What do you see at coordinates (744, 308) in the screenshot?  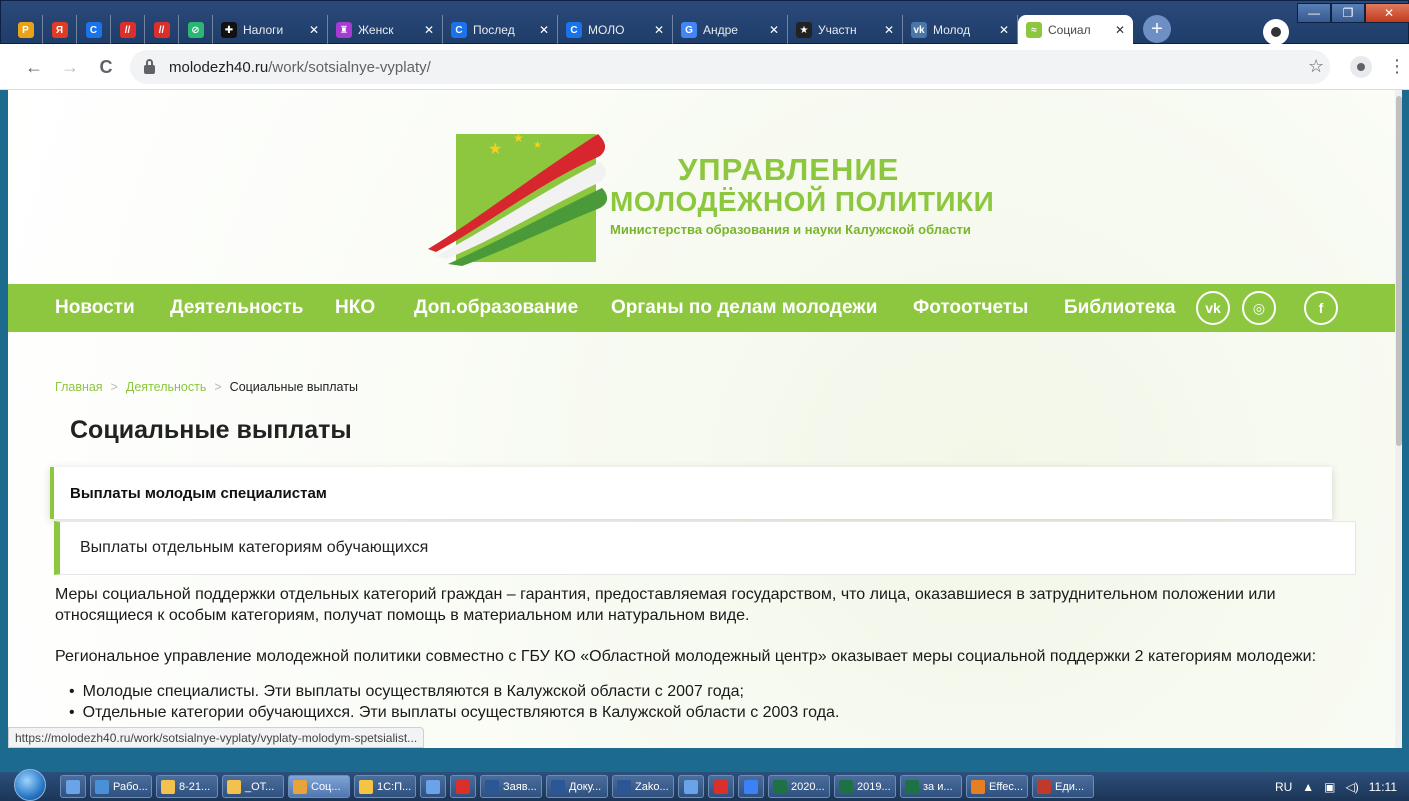 I see `nav-item-youth-bodies: Органы по делам молодежи` at bounding box center [744, 308].